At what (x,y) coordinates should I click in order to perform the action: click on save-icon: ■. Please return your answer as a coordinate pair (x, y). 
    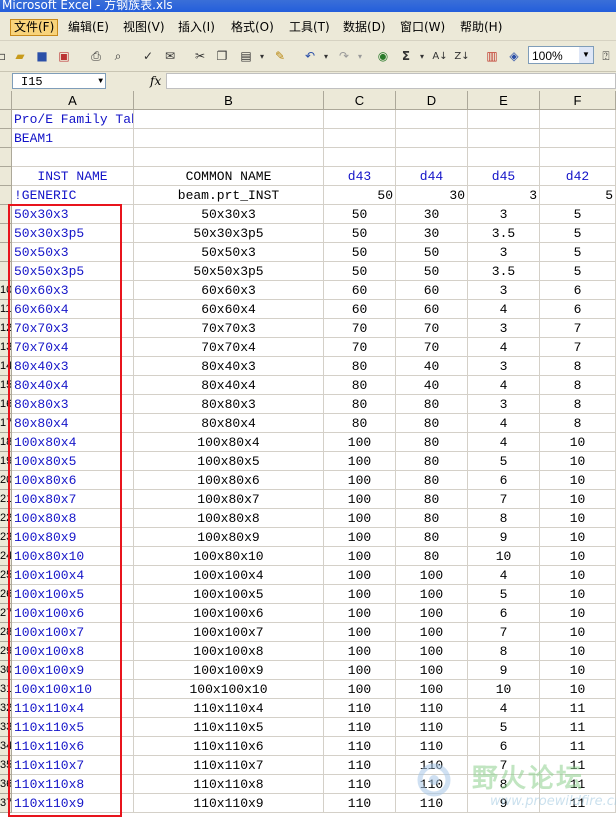
    Looking at the image, I should click on (42, 56).